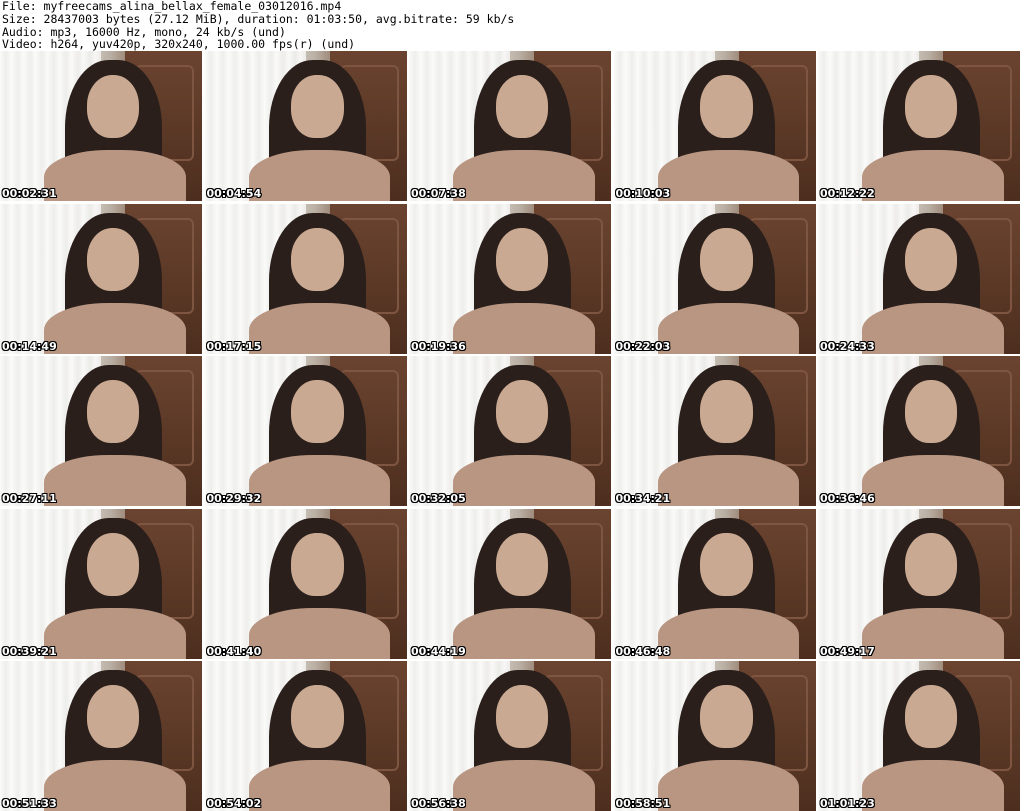  Describe the element at coordinates (847, 193) in the screenshot. I see `thumbnail-timestamp: 00:12:22` at that location.